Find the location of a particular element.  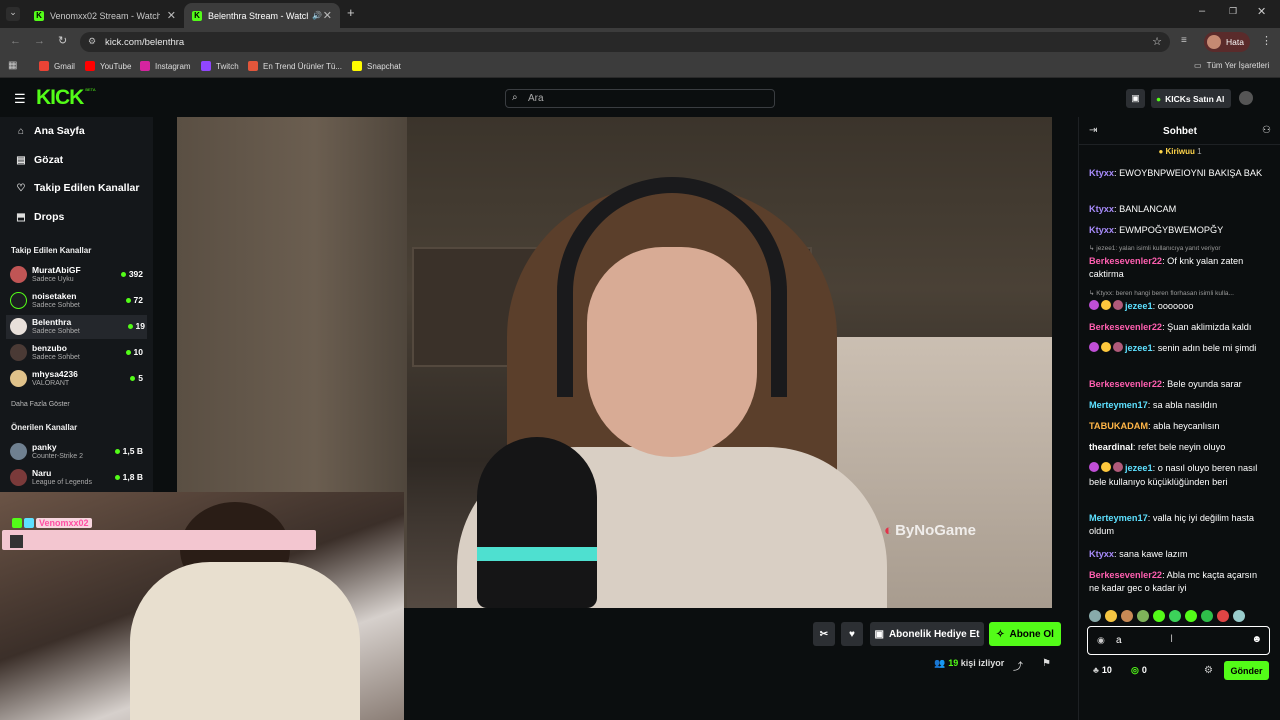

bookmark-instagram: Instagram is located at coordinates (165, 66).